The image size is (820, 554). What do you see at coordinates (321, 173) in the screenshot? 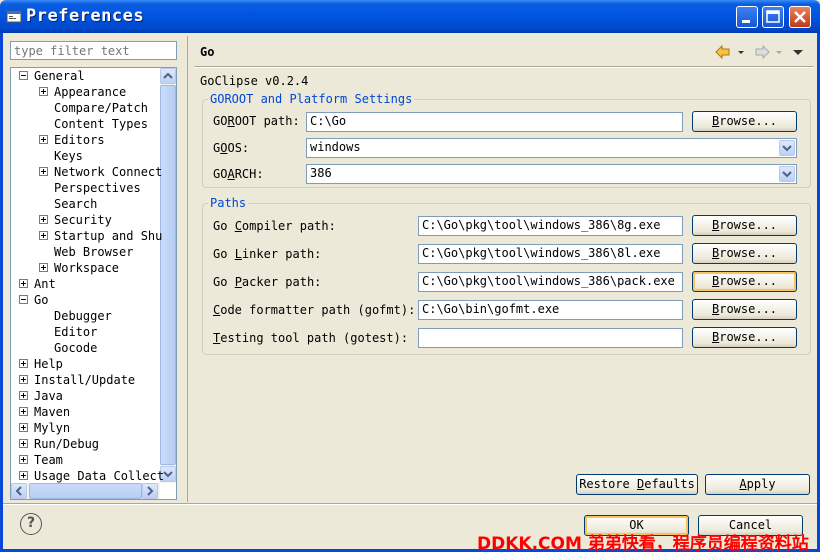
I see `goarch-selected-value: 386` at bounding box center [321, 173].